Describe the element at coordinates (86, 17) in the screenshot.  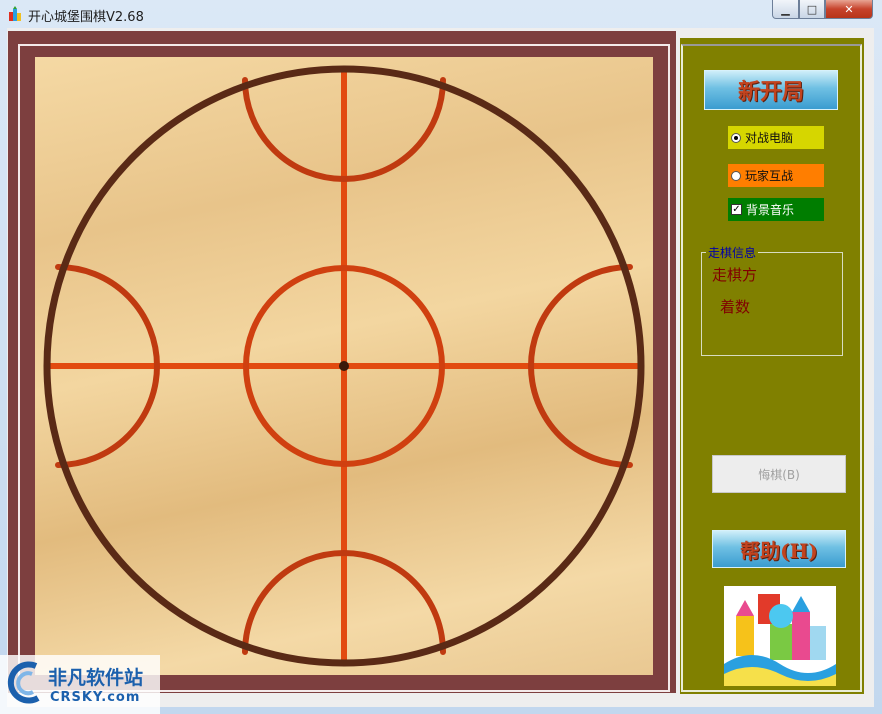
I see `window-title: 开心城堡围棋V2.68` at that location.